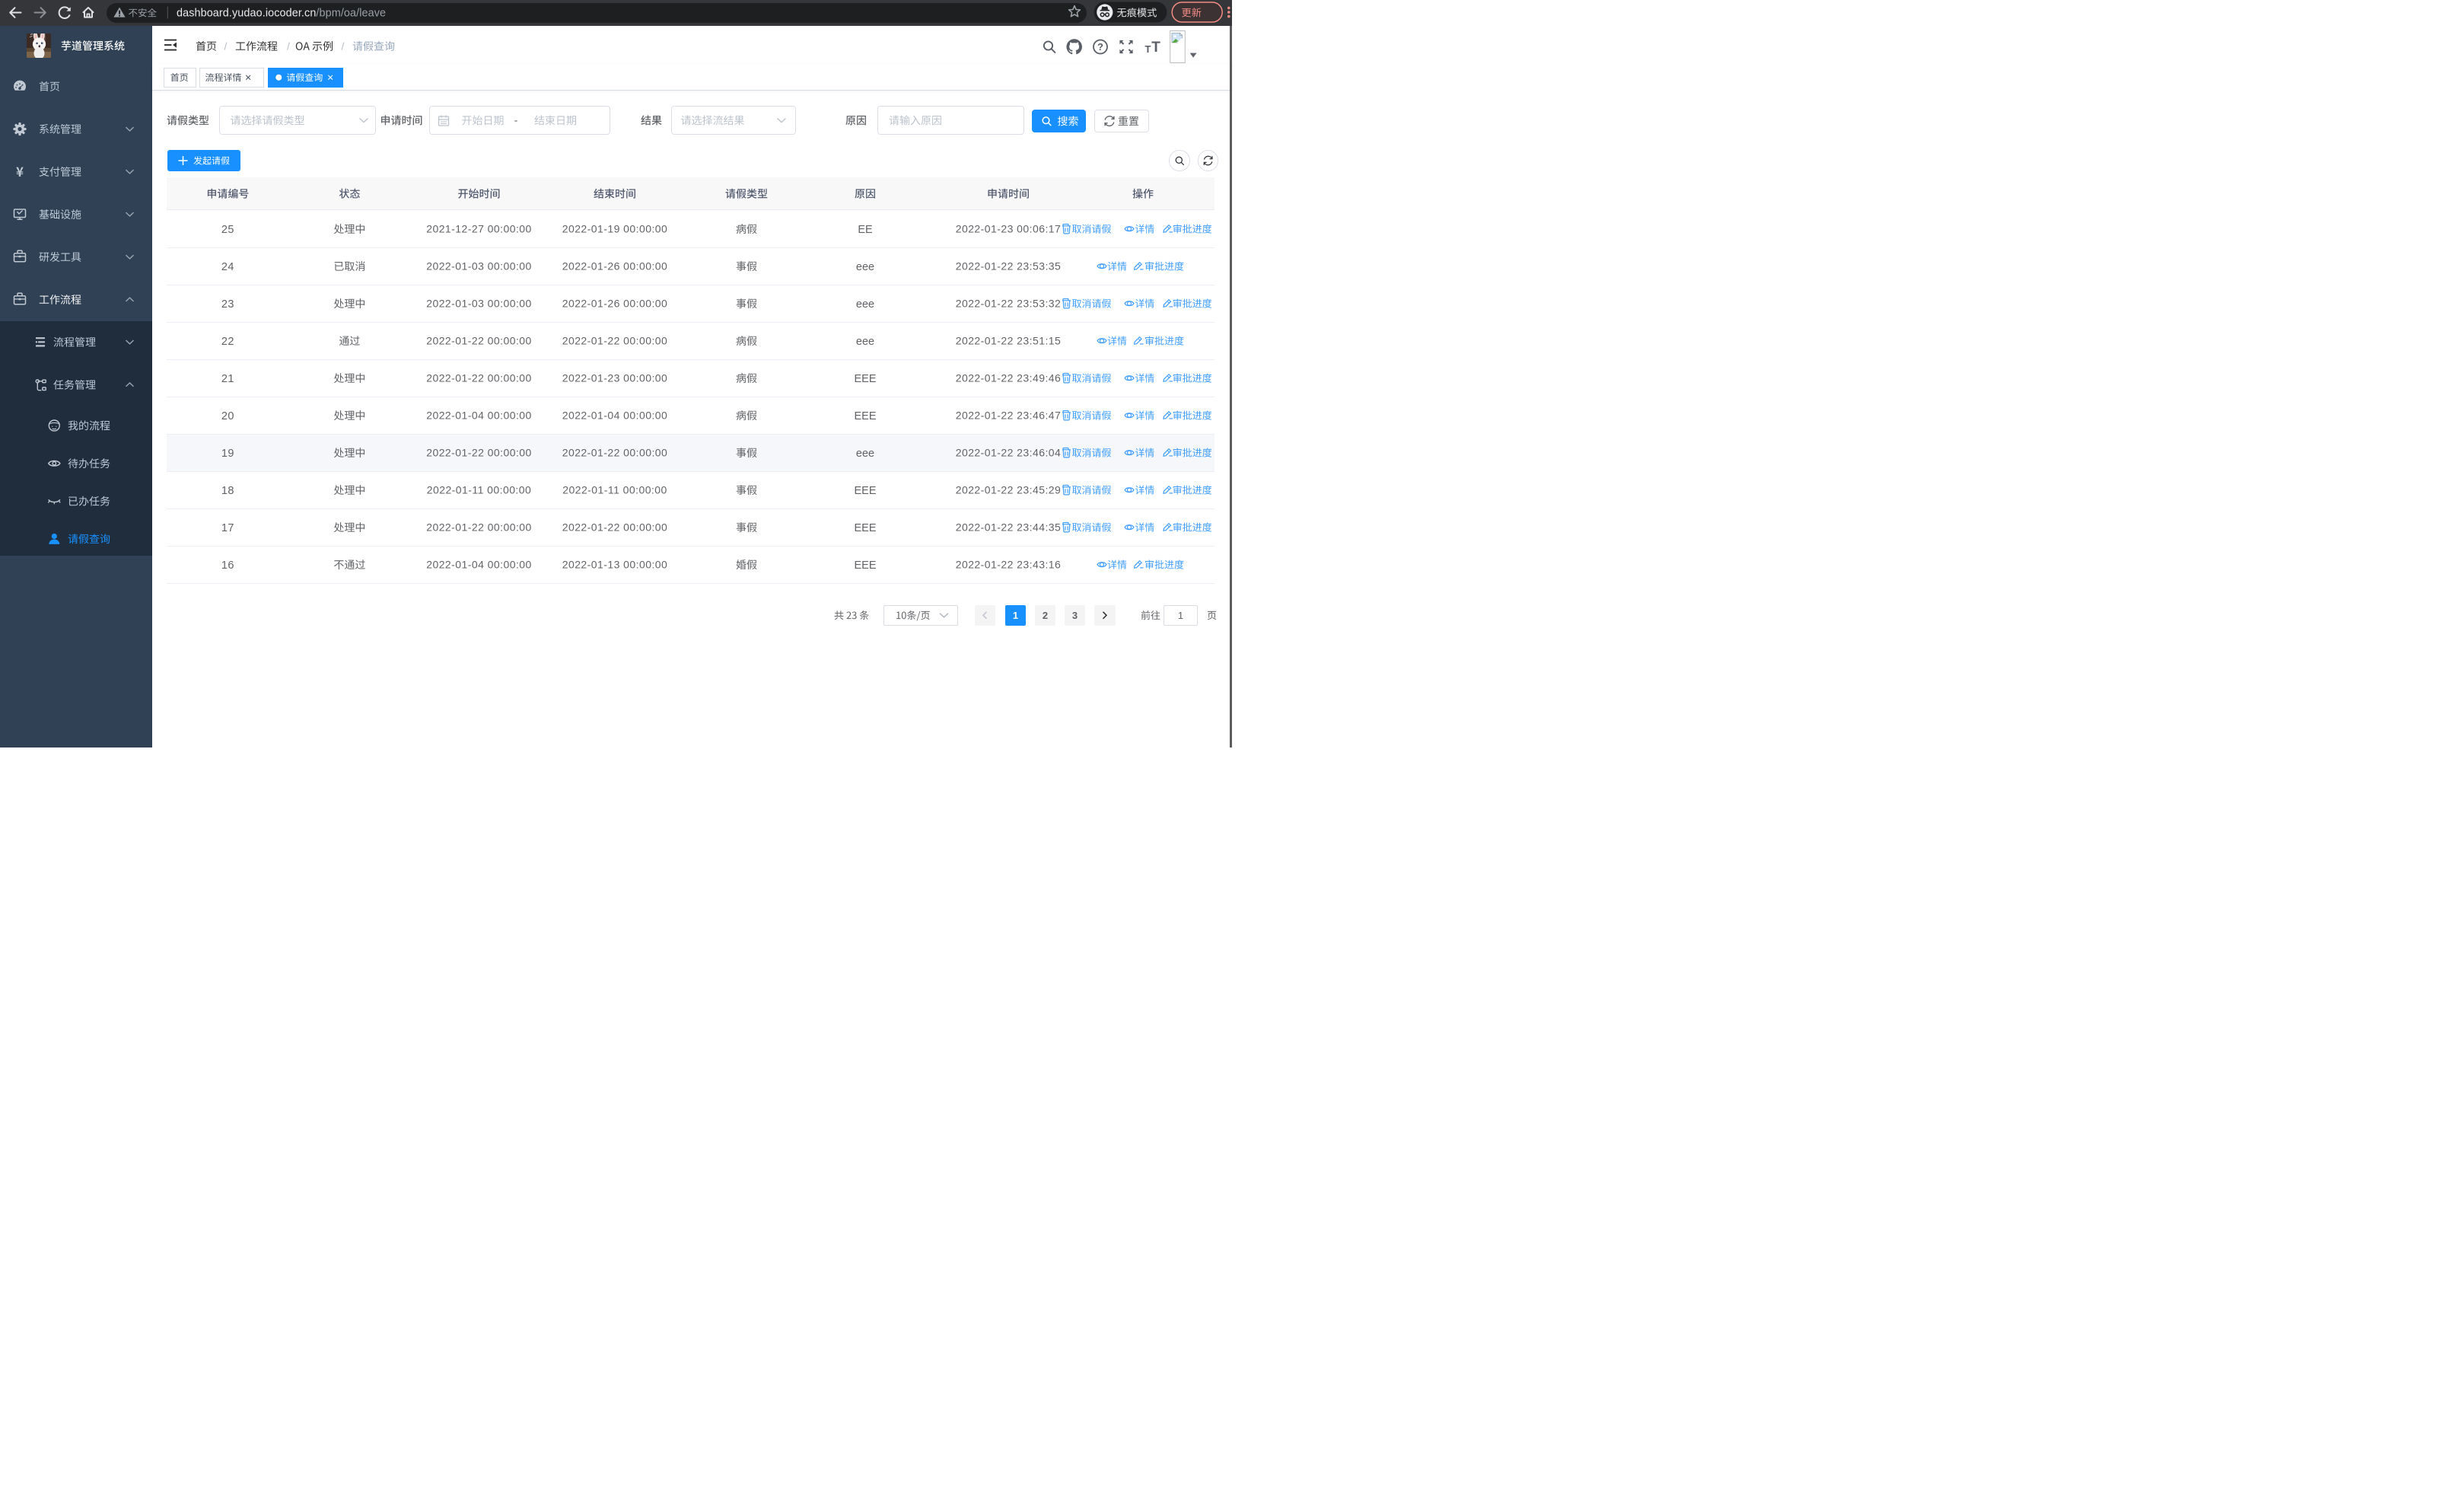 The width and height of the screenshot is (2464, 1495). I want to click on svg-text: 2022-01-23 00:00:00, so click(615, 378).